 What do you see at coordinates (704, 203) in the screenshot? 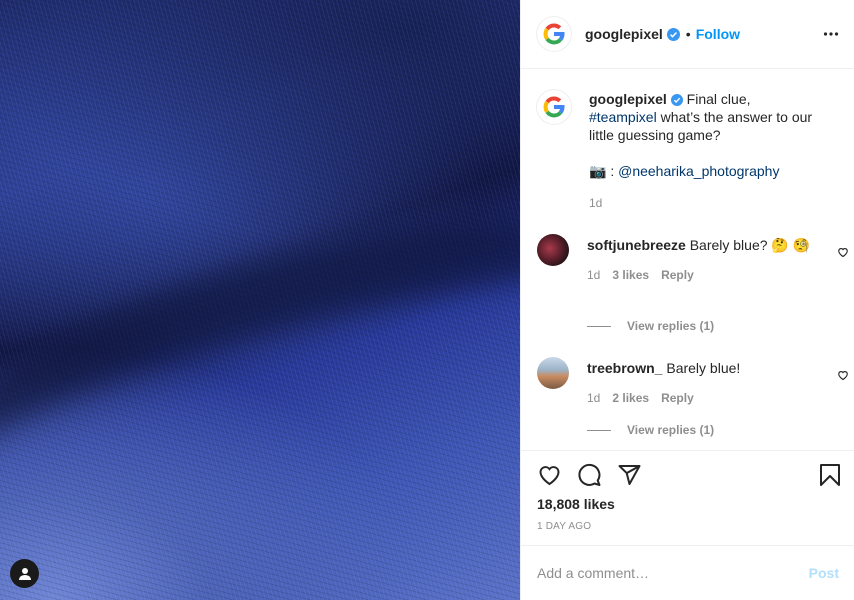
I see `caption-timestamp: 1d` at bounding box center [704, 203].